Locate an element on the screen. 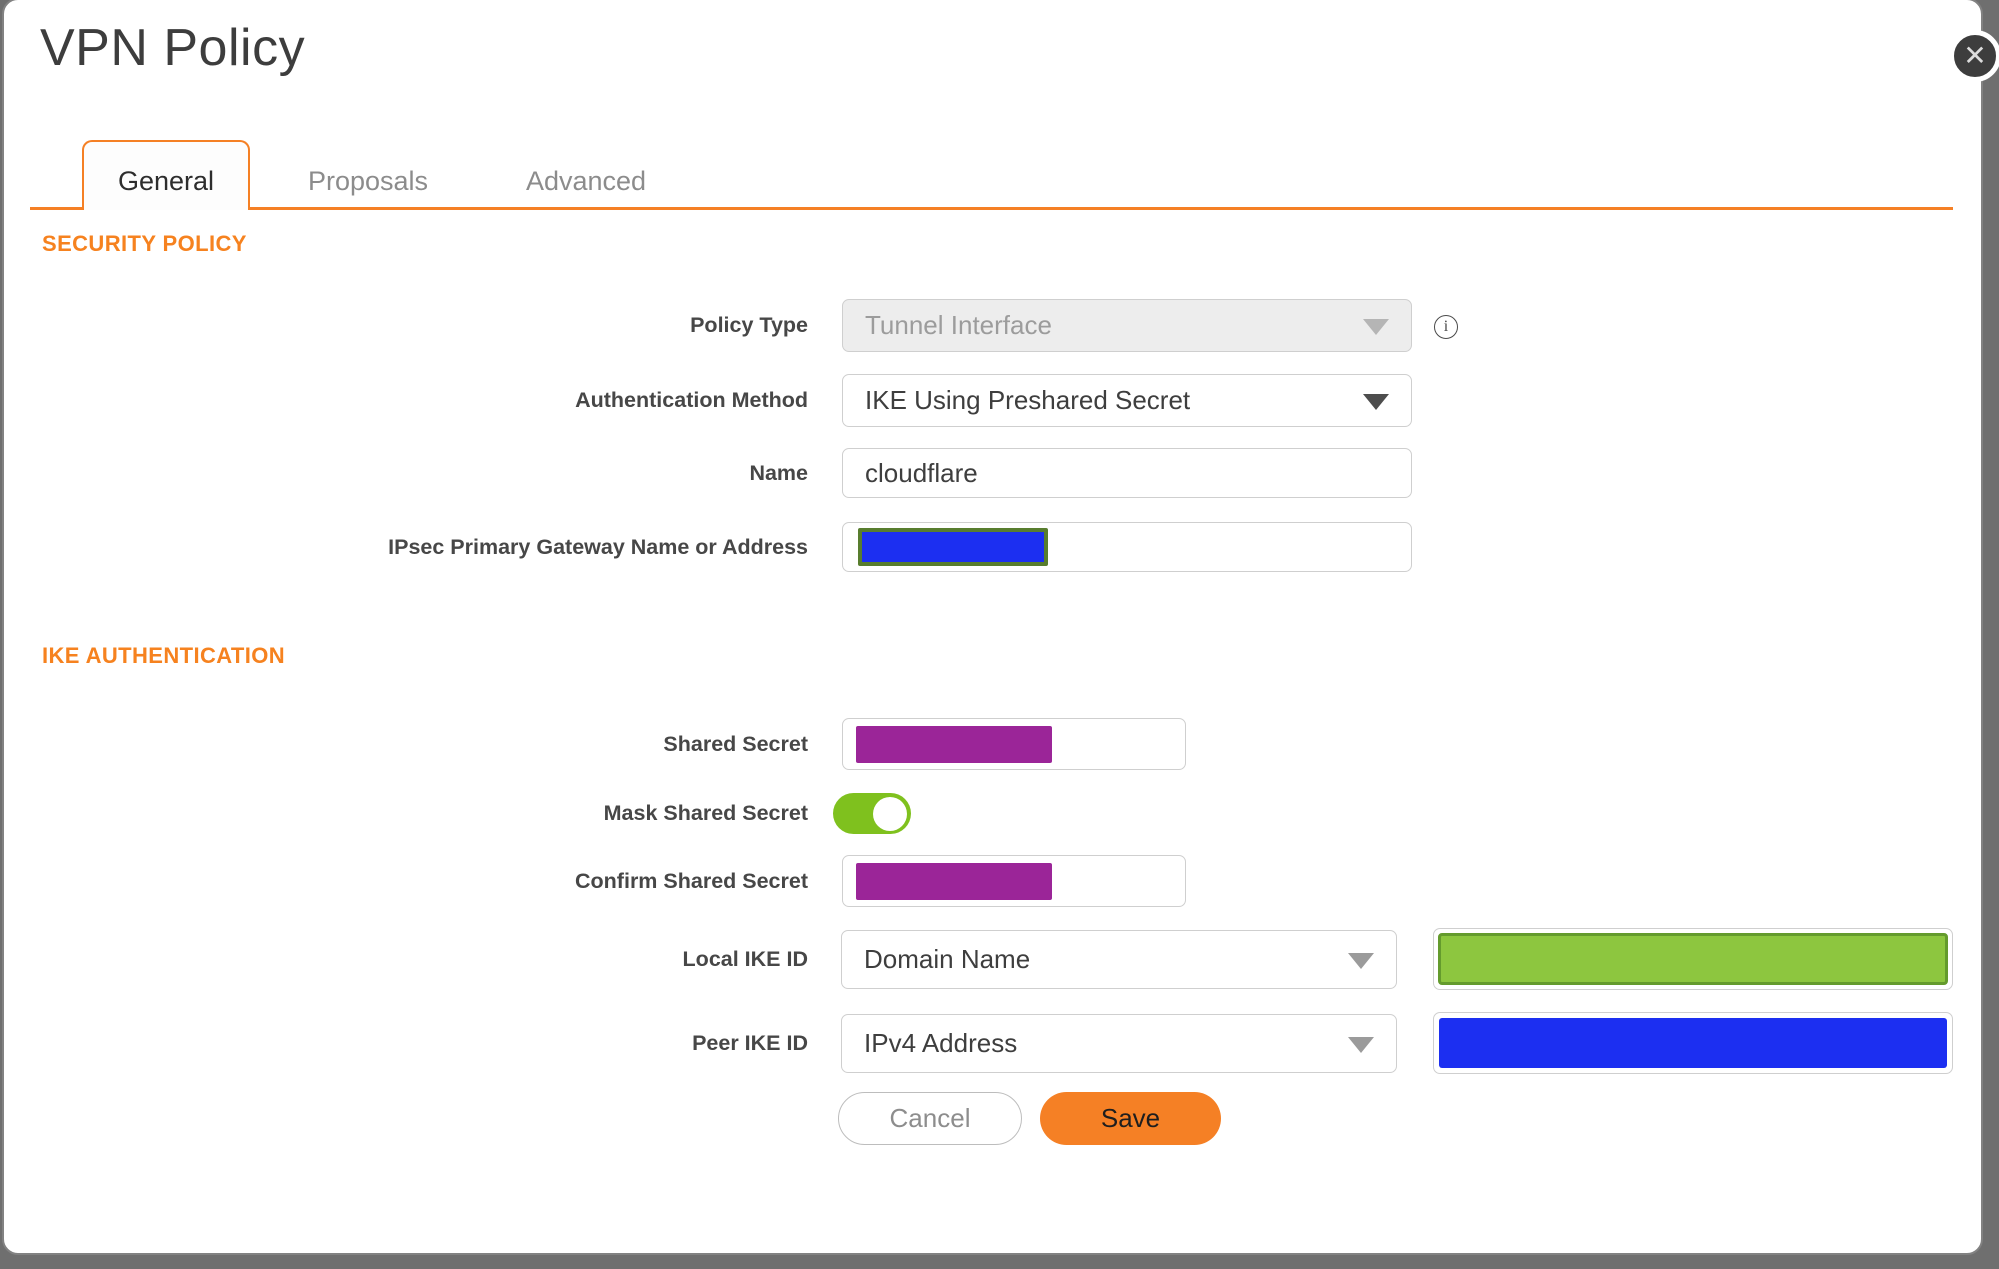 The height and width of the screenshot is (1269, 1999). peer-ike-id-value: IPv4 Address is located at coordinates (941, 1043).